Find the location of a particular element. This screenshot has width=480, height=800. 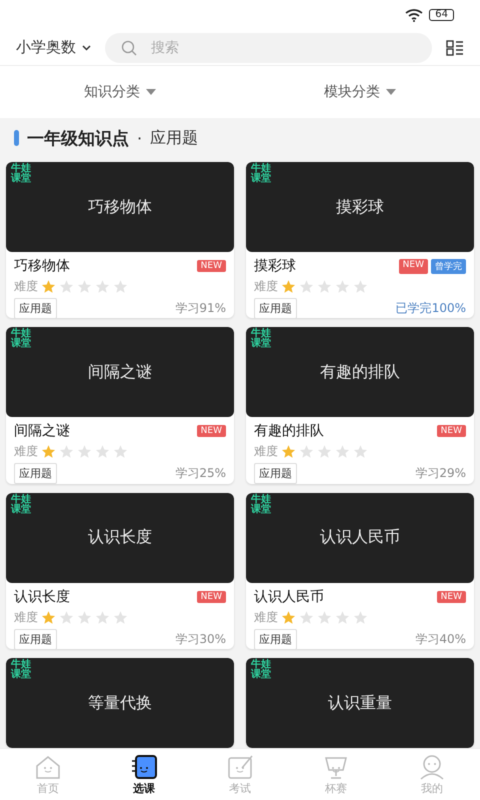

course-title: 间隔之谜 is located at coordinates (42, 431).